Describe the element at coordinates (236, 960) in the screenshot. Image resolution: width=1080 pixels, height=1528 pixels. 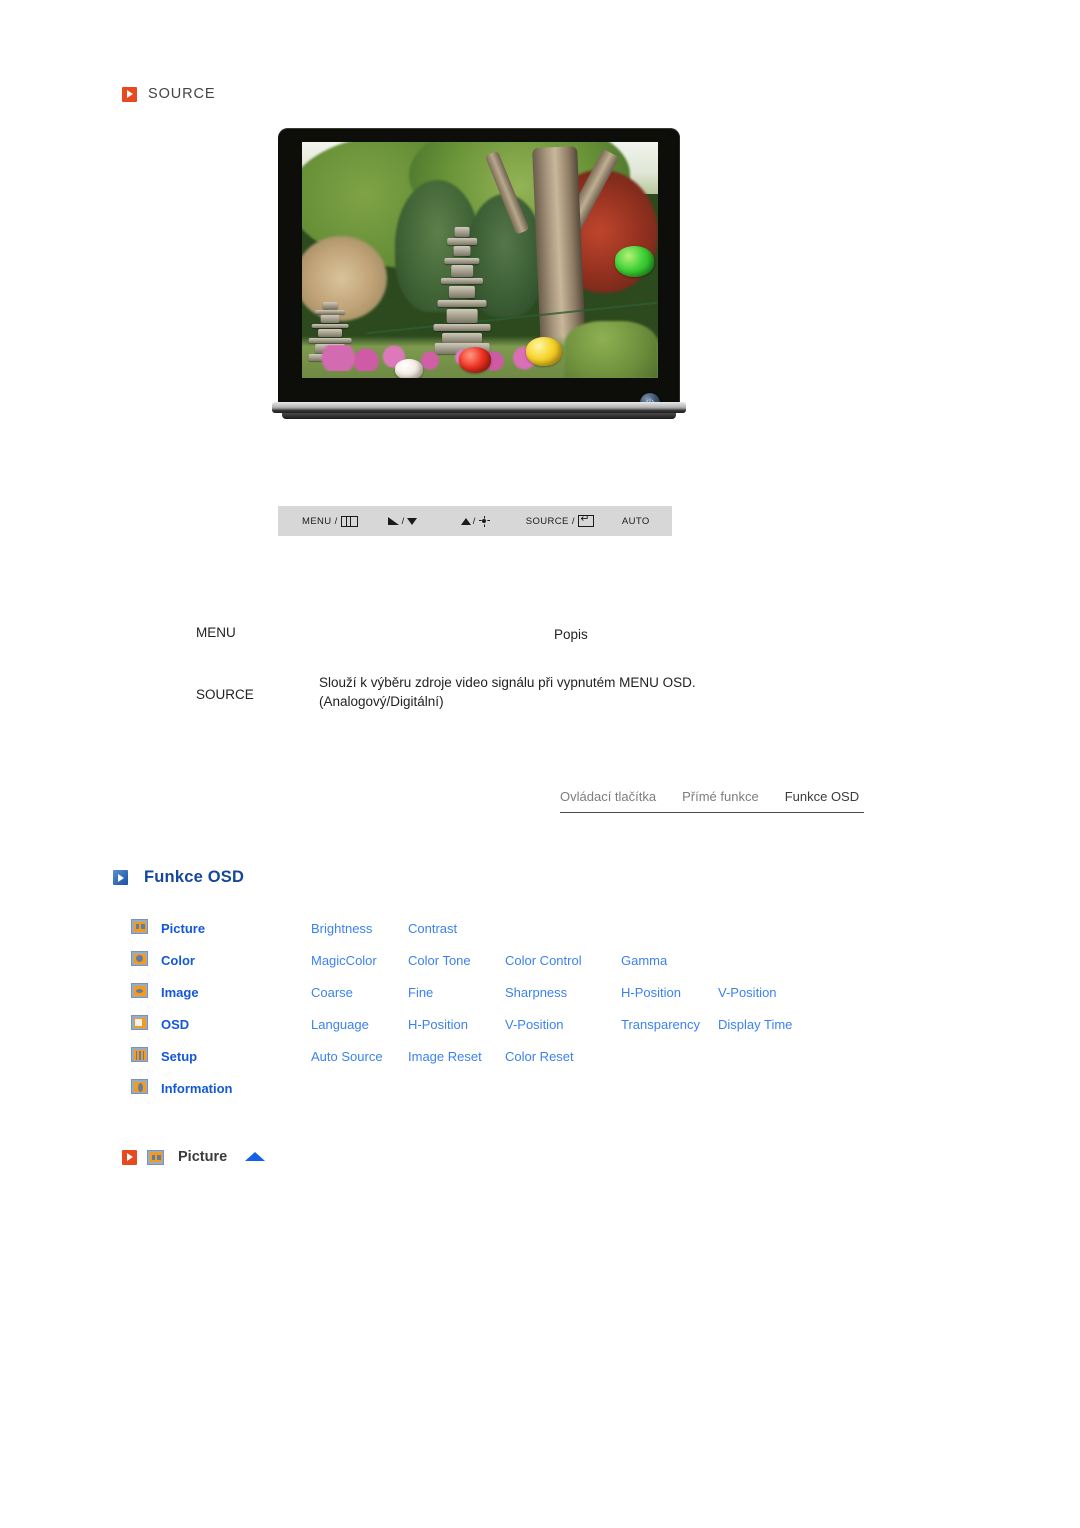
I see `osd-category-color: Color` at that location.